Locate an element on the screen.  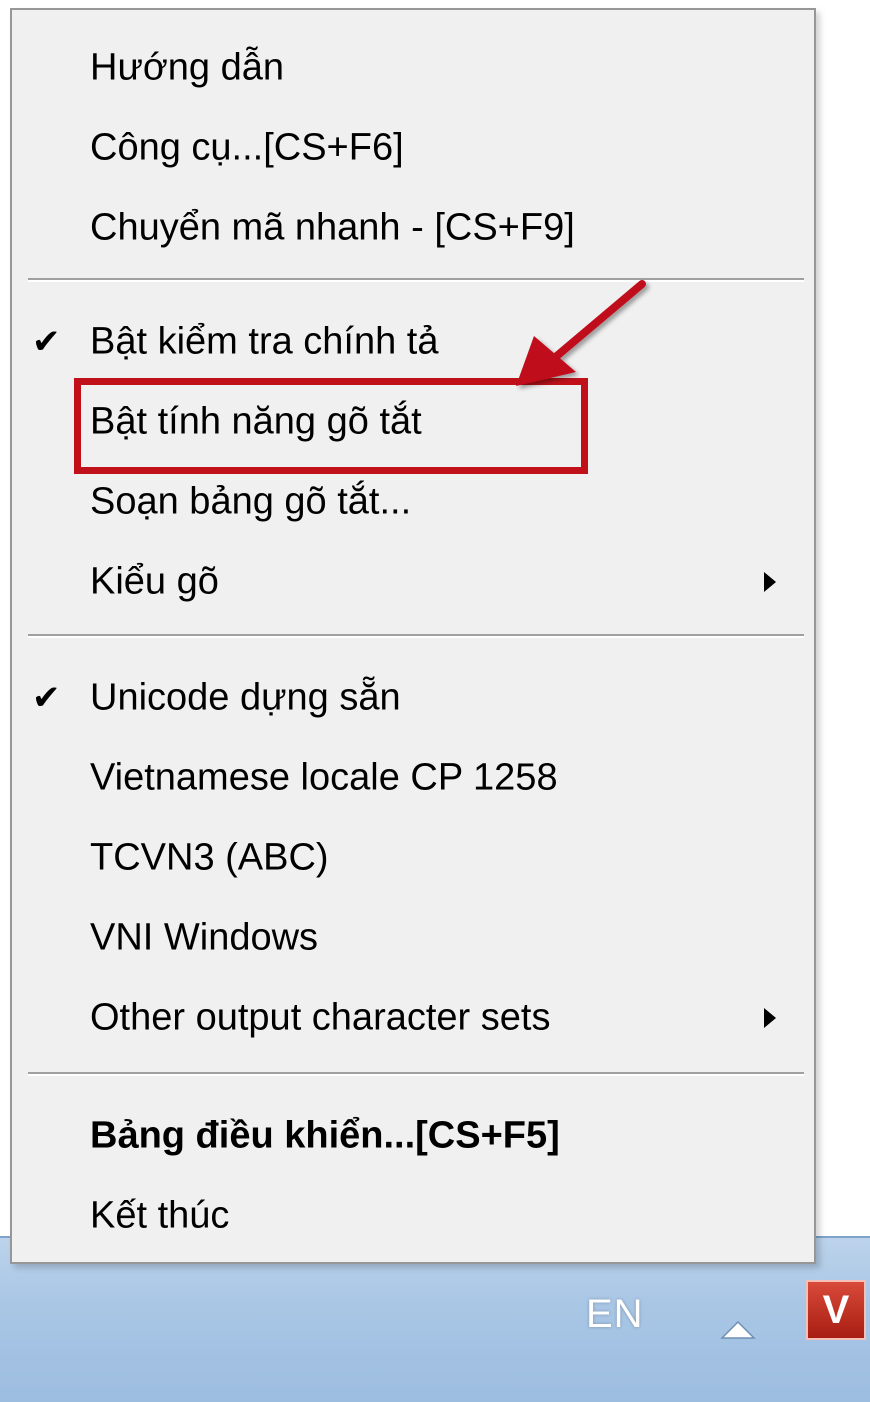
menu-item-label: Bật kiểm tra chính tả is located at coordinates (264, 341).